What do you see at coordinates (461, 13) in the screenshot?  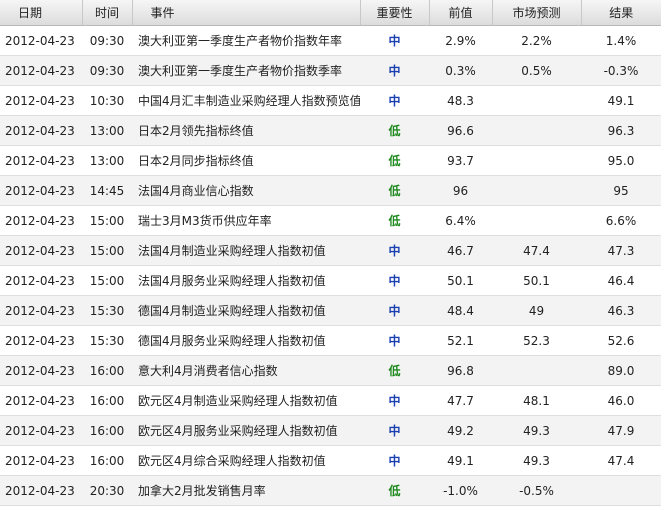 I see `column-header-previous: 前值` at bounding box center [461, 13].